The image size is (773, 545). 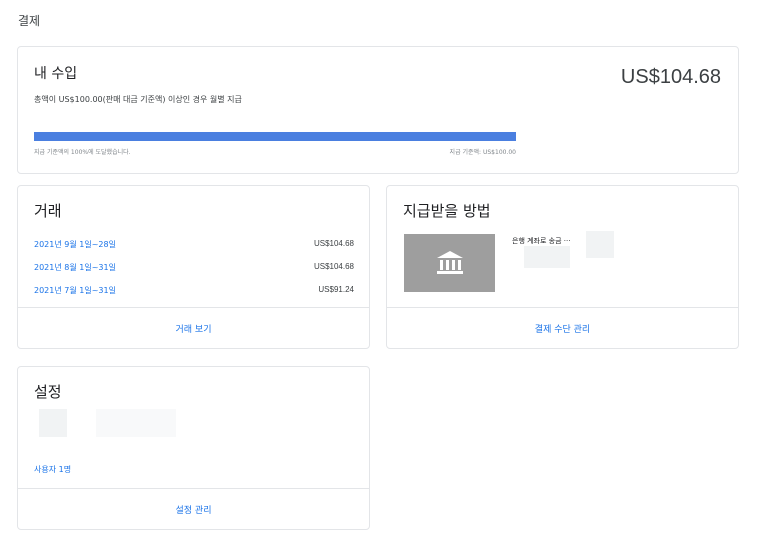 What do you see at coordinates (138, 99) in the screenshot?
I see `earnings-subtitle: 총액이 US$100.00(판매 대금 기준액) 이상인 경우 월별 지급` at bounding box center [138, 99].